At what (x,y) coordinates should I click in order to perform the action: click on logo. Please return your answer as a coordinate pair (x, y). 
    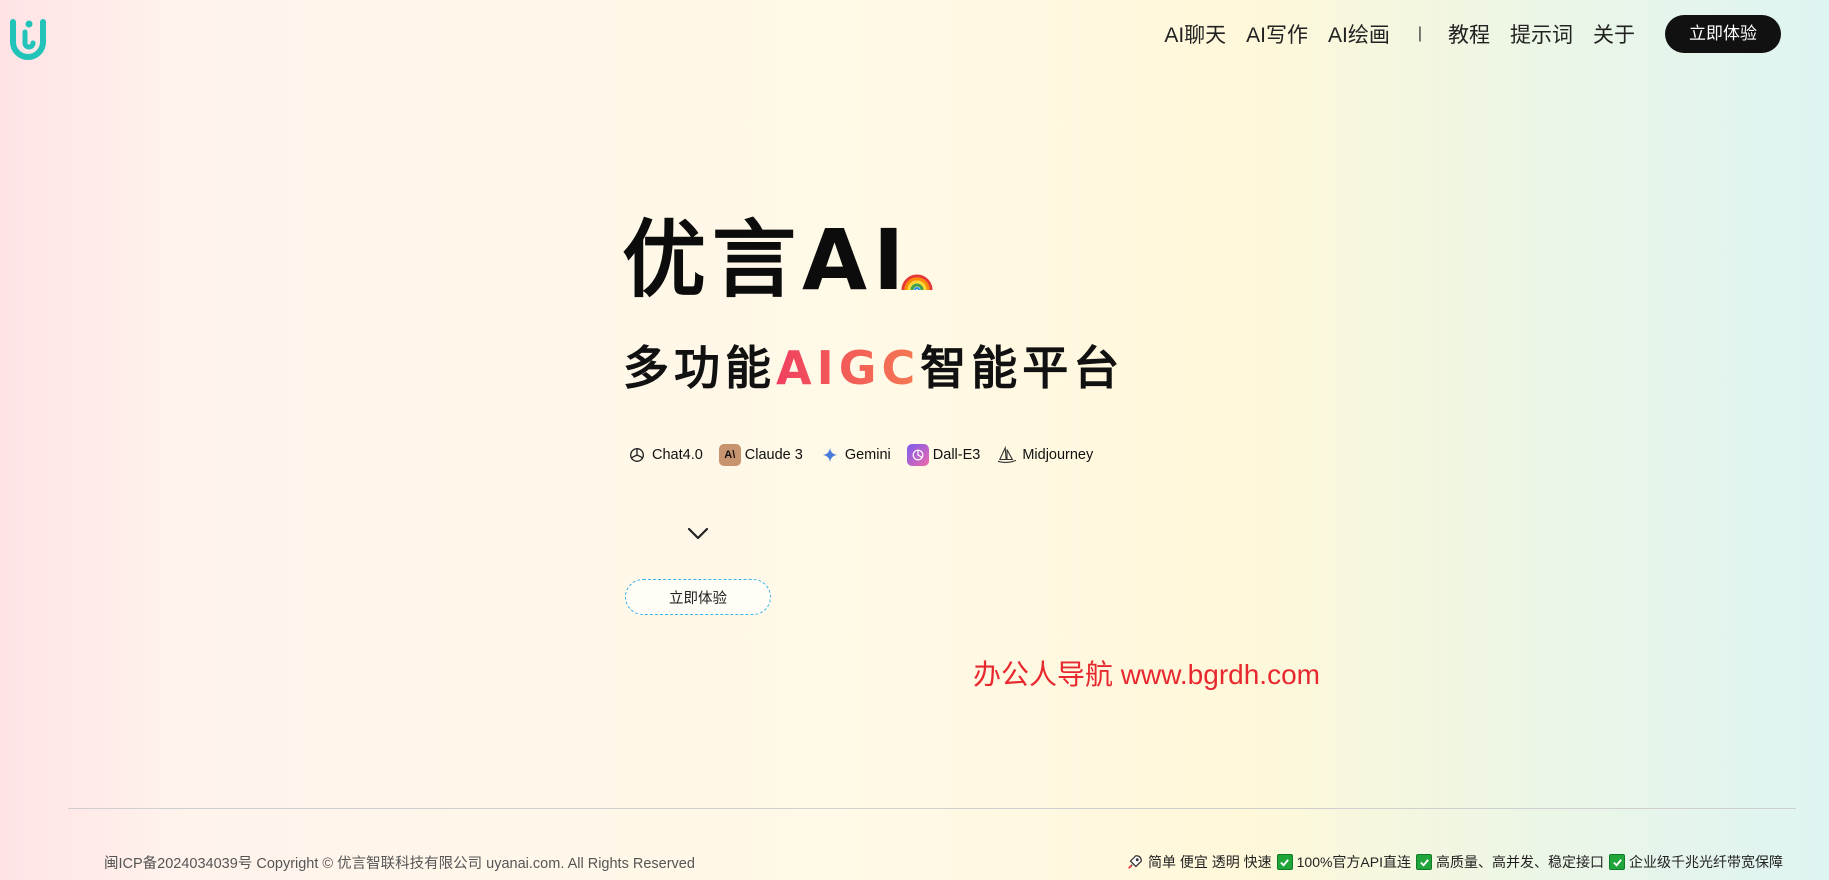
    Looking at the image, I should click on (28, 39).